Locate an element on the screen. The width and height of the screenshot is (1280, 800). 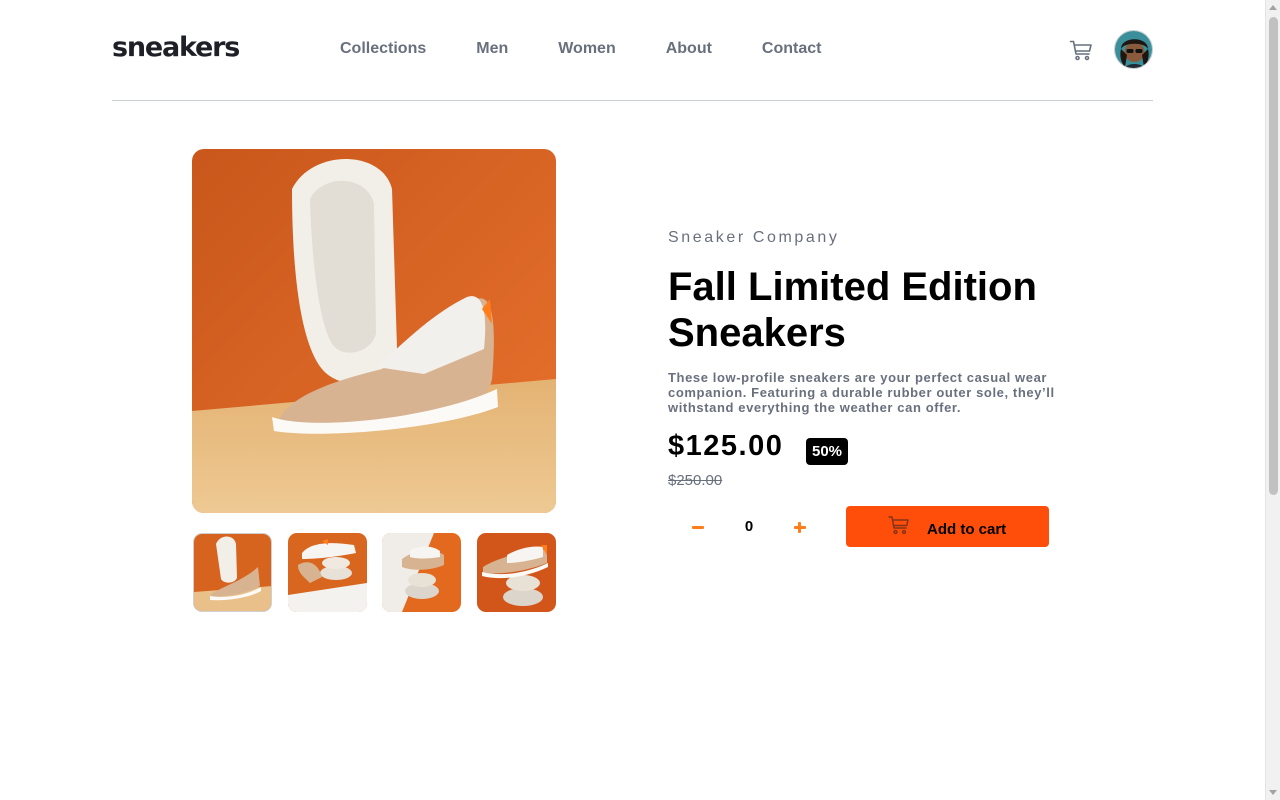
nav-collections: Collections is located at coordinates (383, 49).